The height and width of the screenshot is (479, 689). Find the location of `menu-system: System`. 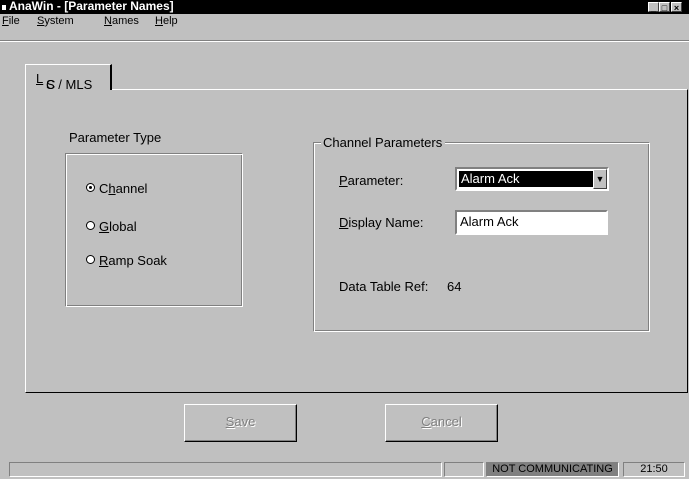

menu-system: System is located at coordinates (55, 21).